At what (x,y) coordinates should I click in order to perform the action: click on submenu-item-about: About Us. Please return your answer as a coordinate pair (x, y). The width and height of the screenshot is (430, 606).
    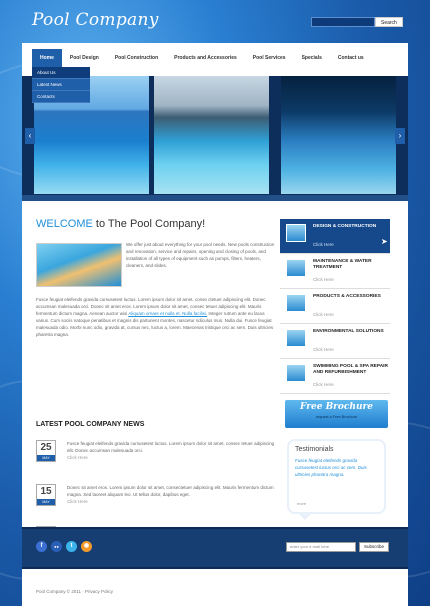
    Looking at the image, I should click on (61, 73).